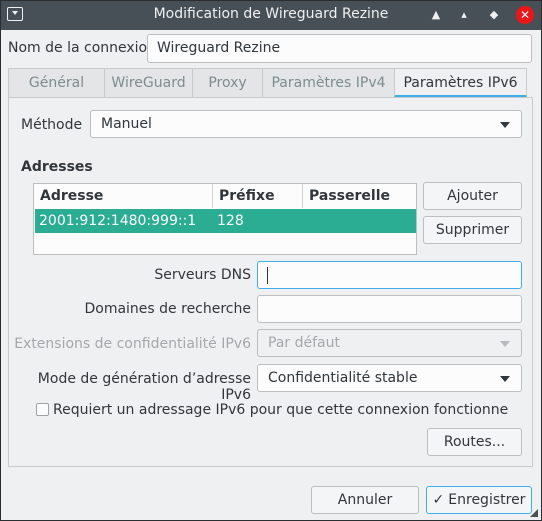 This screenshot has height=521, width=542. I want to click on privacy-label: Extensions de confidentialité IPv6, so click(132, 344).